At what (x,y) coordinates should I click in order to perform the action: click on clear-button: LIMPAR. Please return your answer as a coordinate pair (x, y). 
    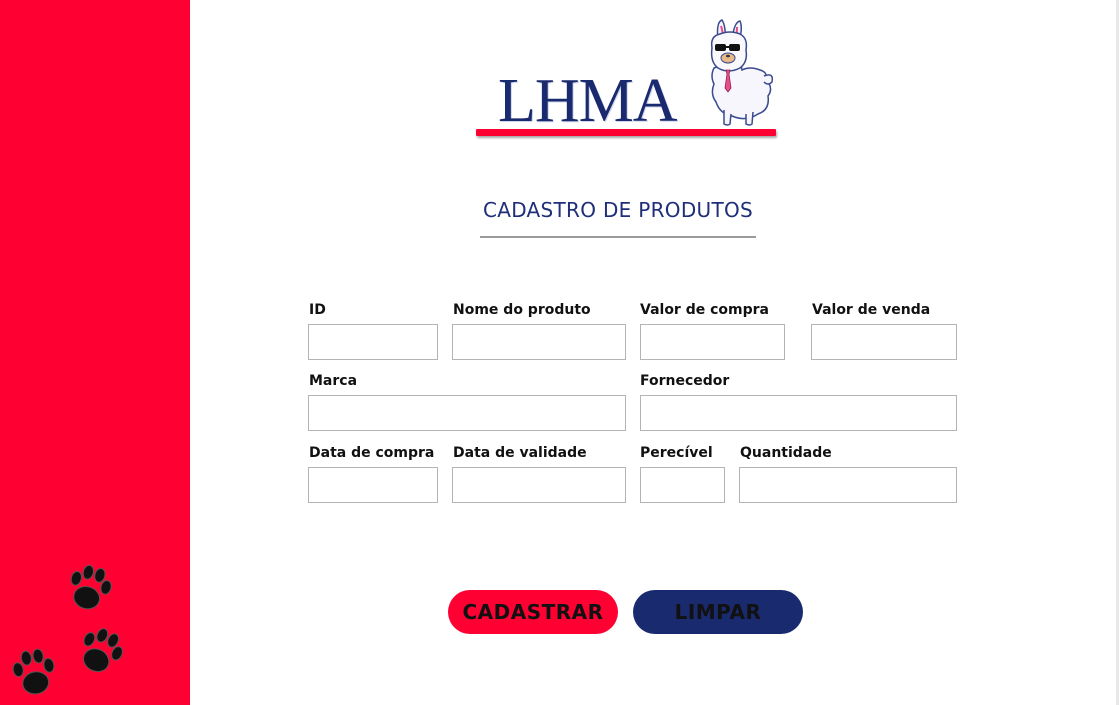
    Looking at the image, I should click on (718, 612).